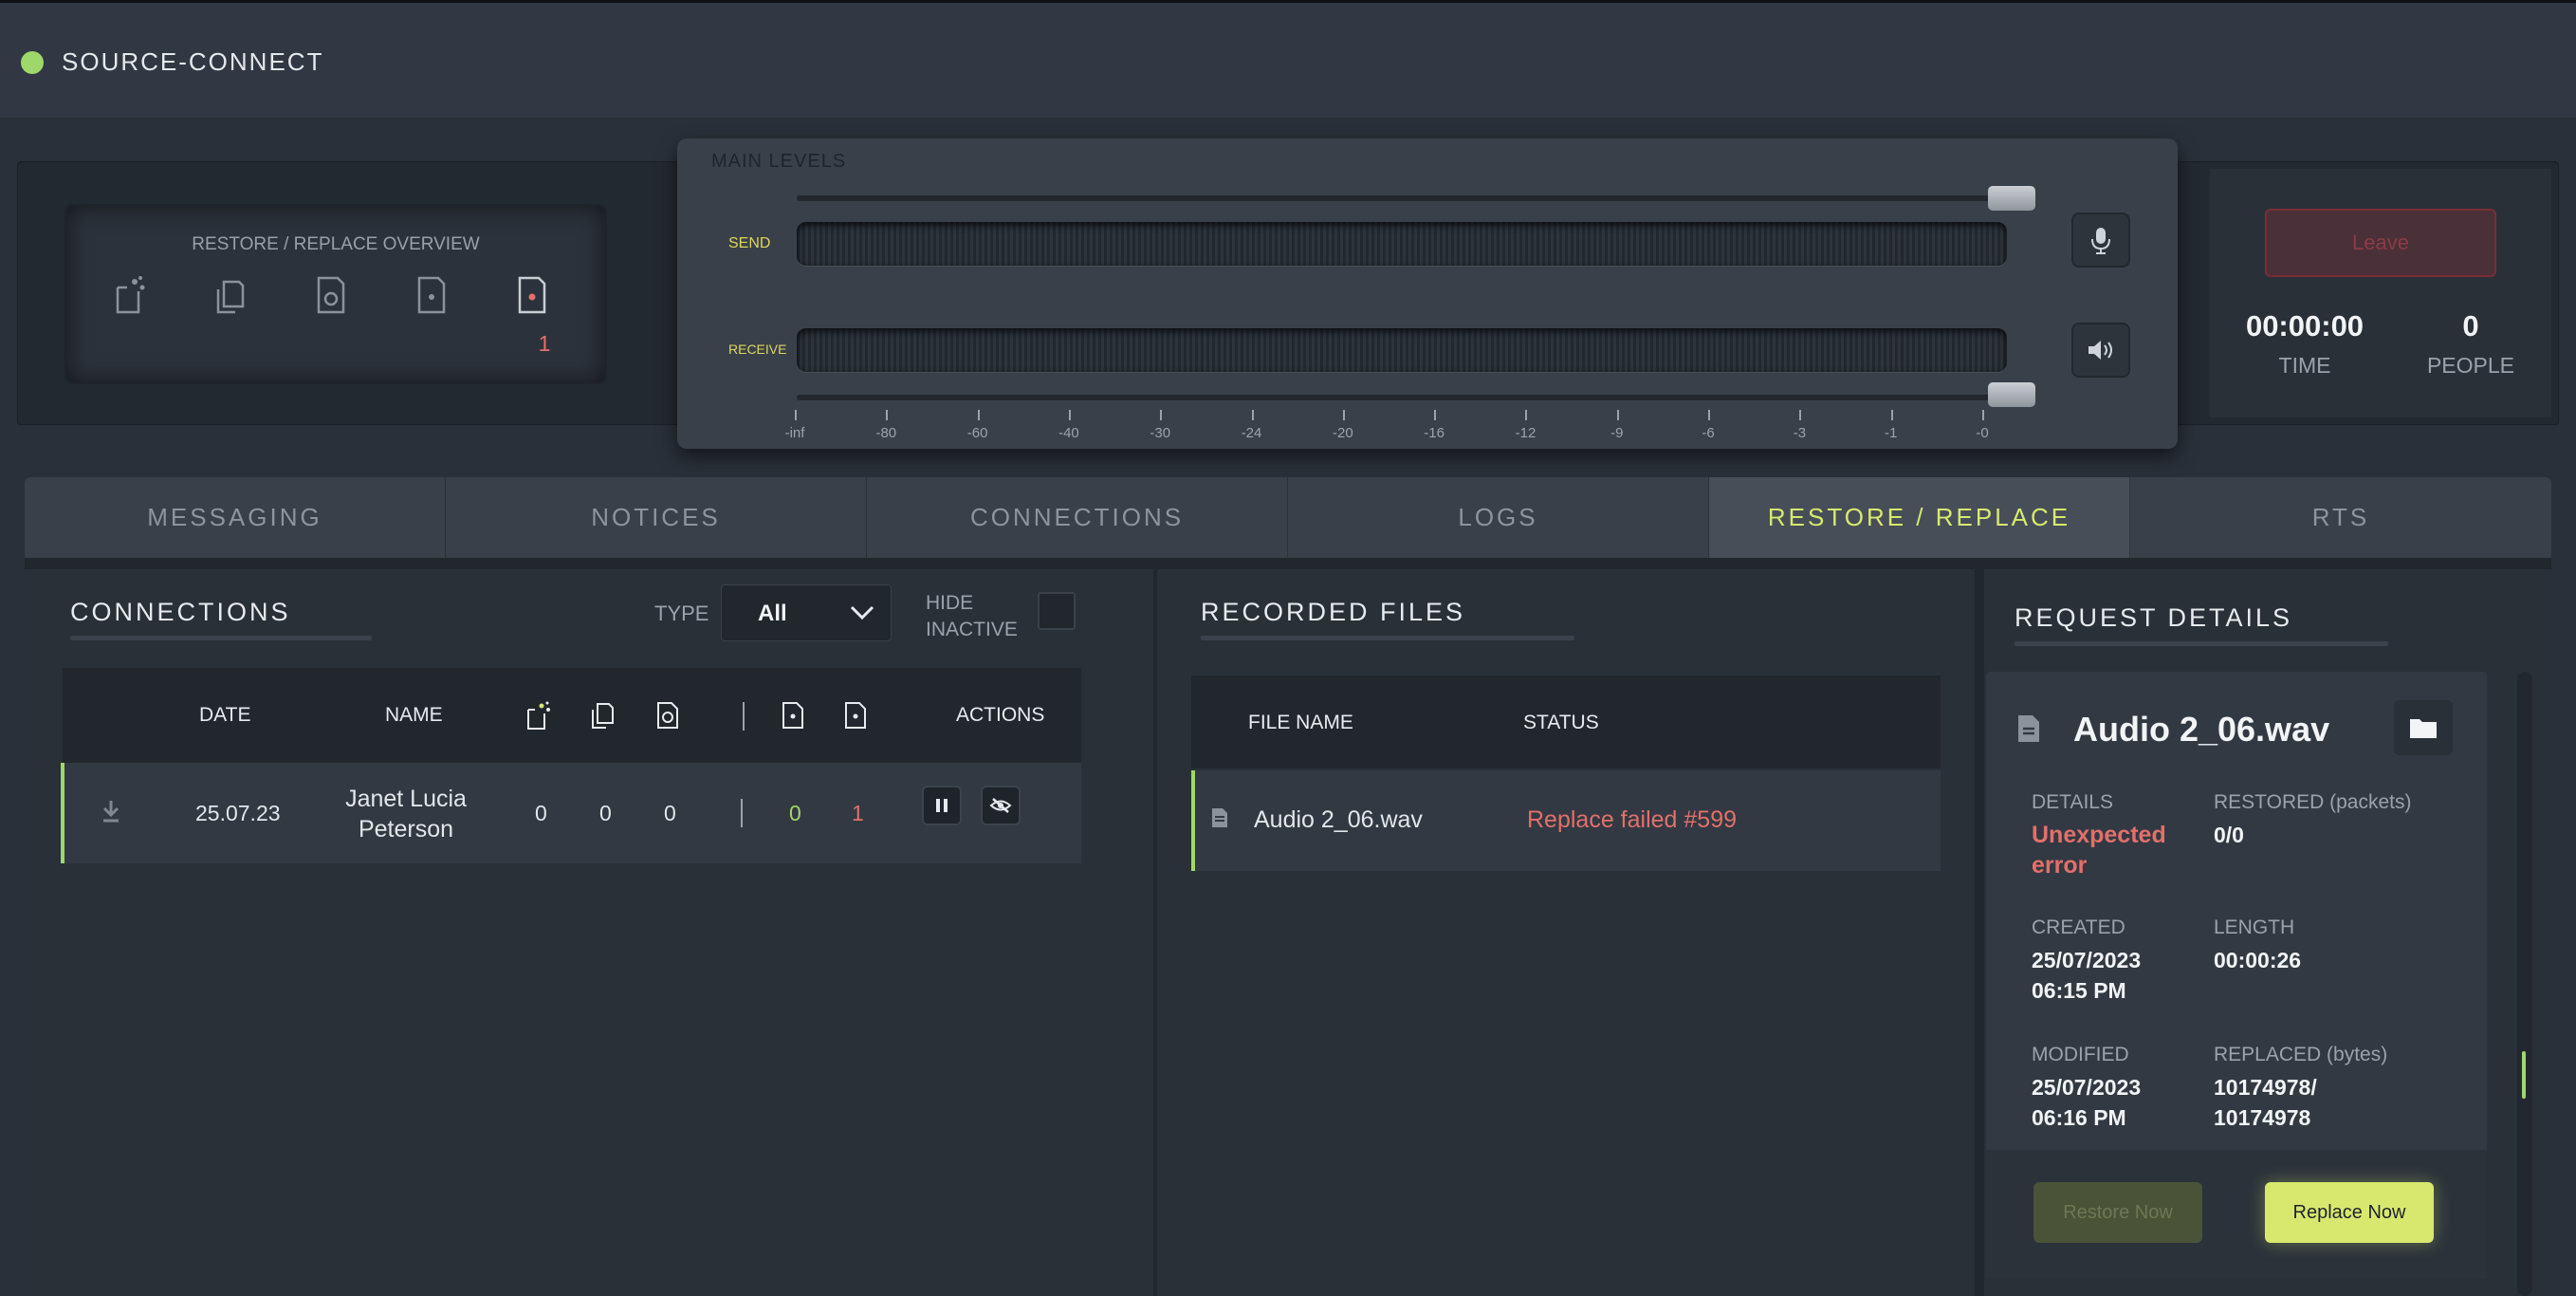 The width and height of the screenshot is (2576, 1296). Describe the element at coordinates (1288, 59) in the screenshot. I see `top-bar: SOURCE-CONNECT` at that location.